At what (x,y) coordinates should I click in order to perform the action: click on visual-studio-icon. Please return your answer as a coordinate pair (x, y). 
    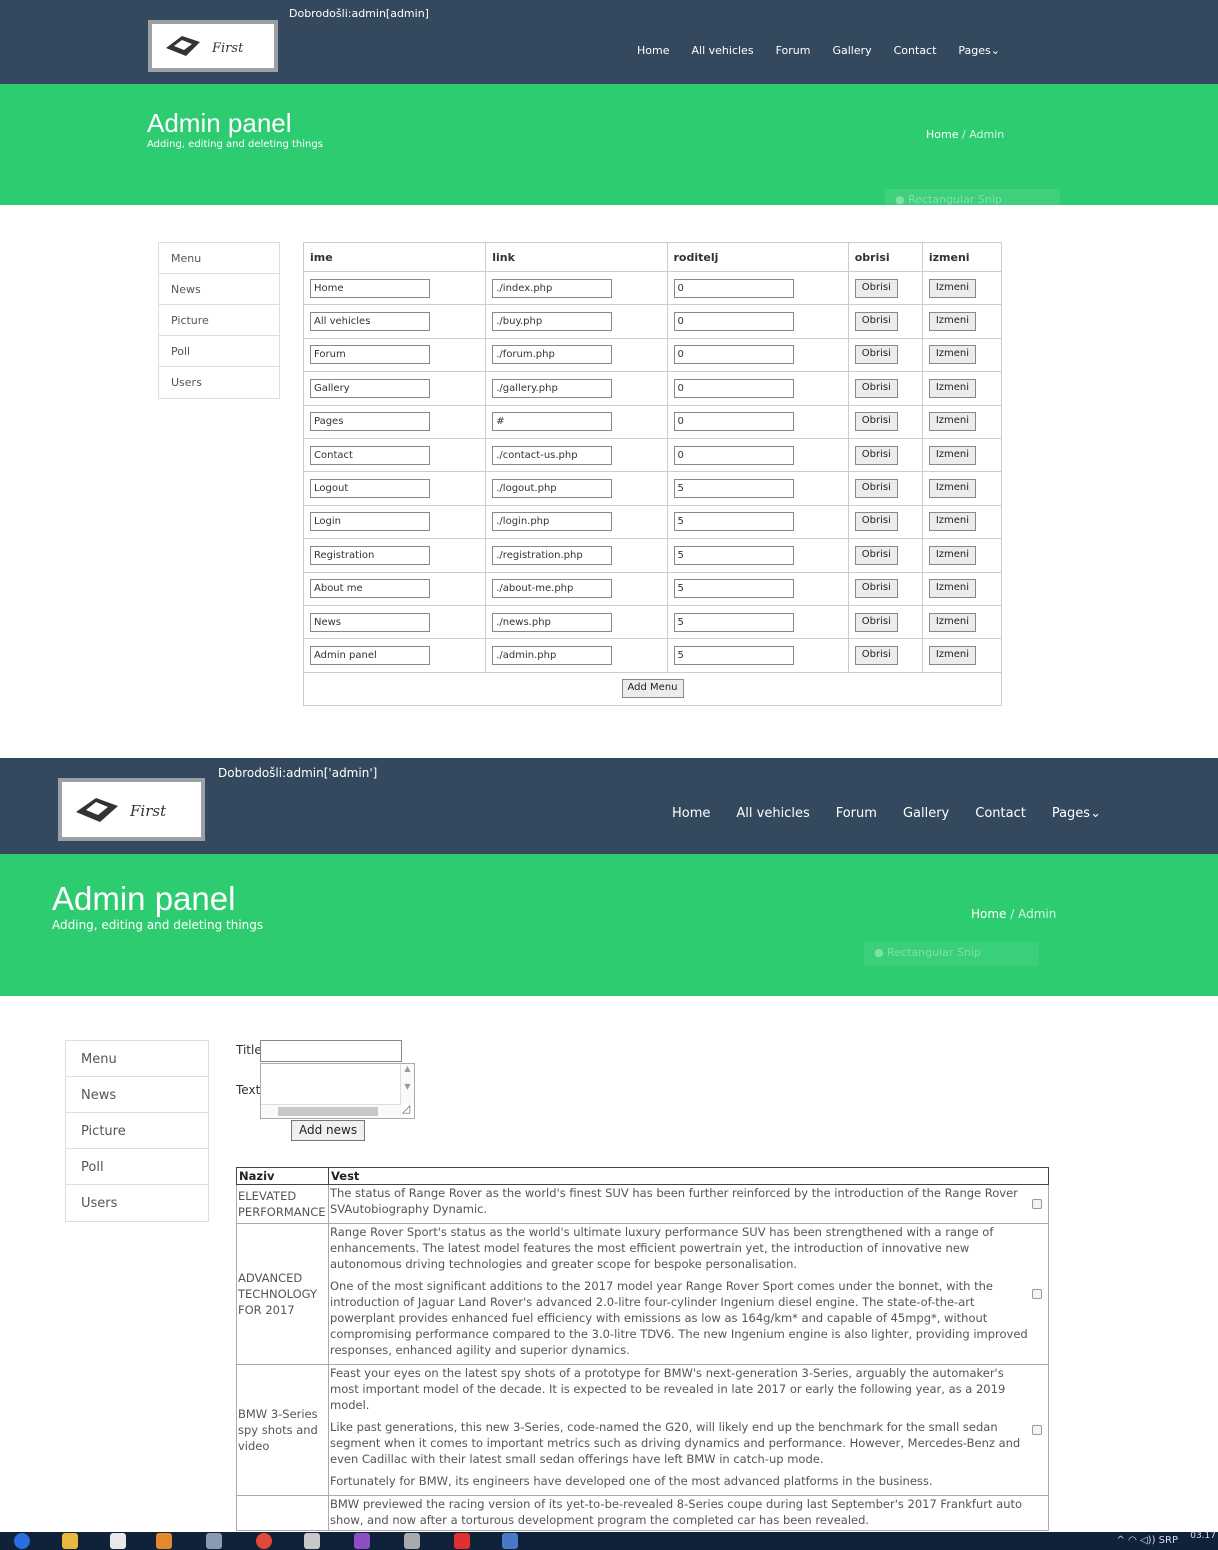
    Looking at the image, I should click on (362, 1541).